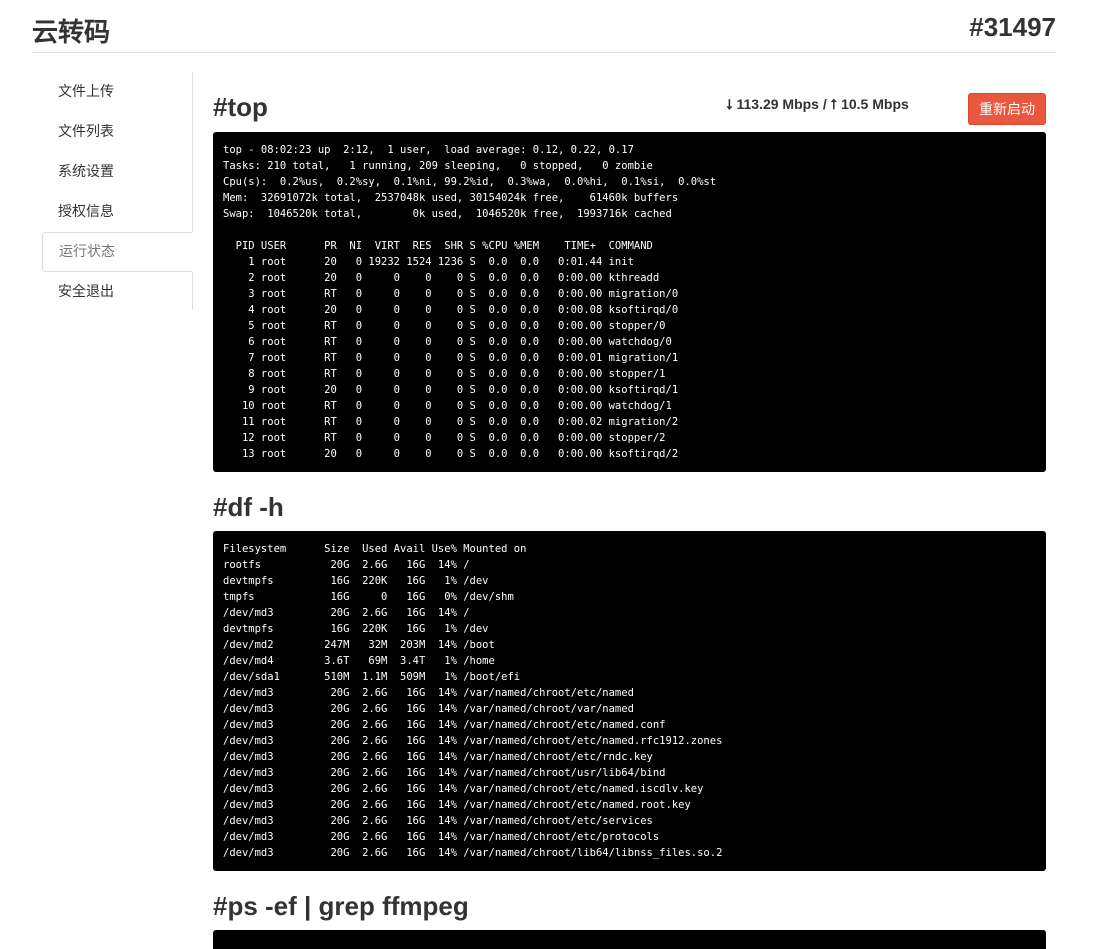  Describe the element at coordinates (117, 92) in the screenshot. I see `sidebar-item-upload: 文件上传` at that location.